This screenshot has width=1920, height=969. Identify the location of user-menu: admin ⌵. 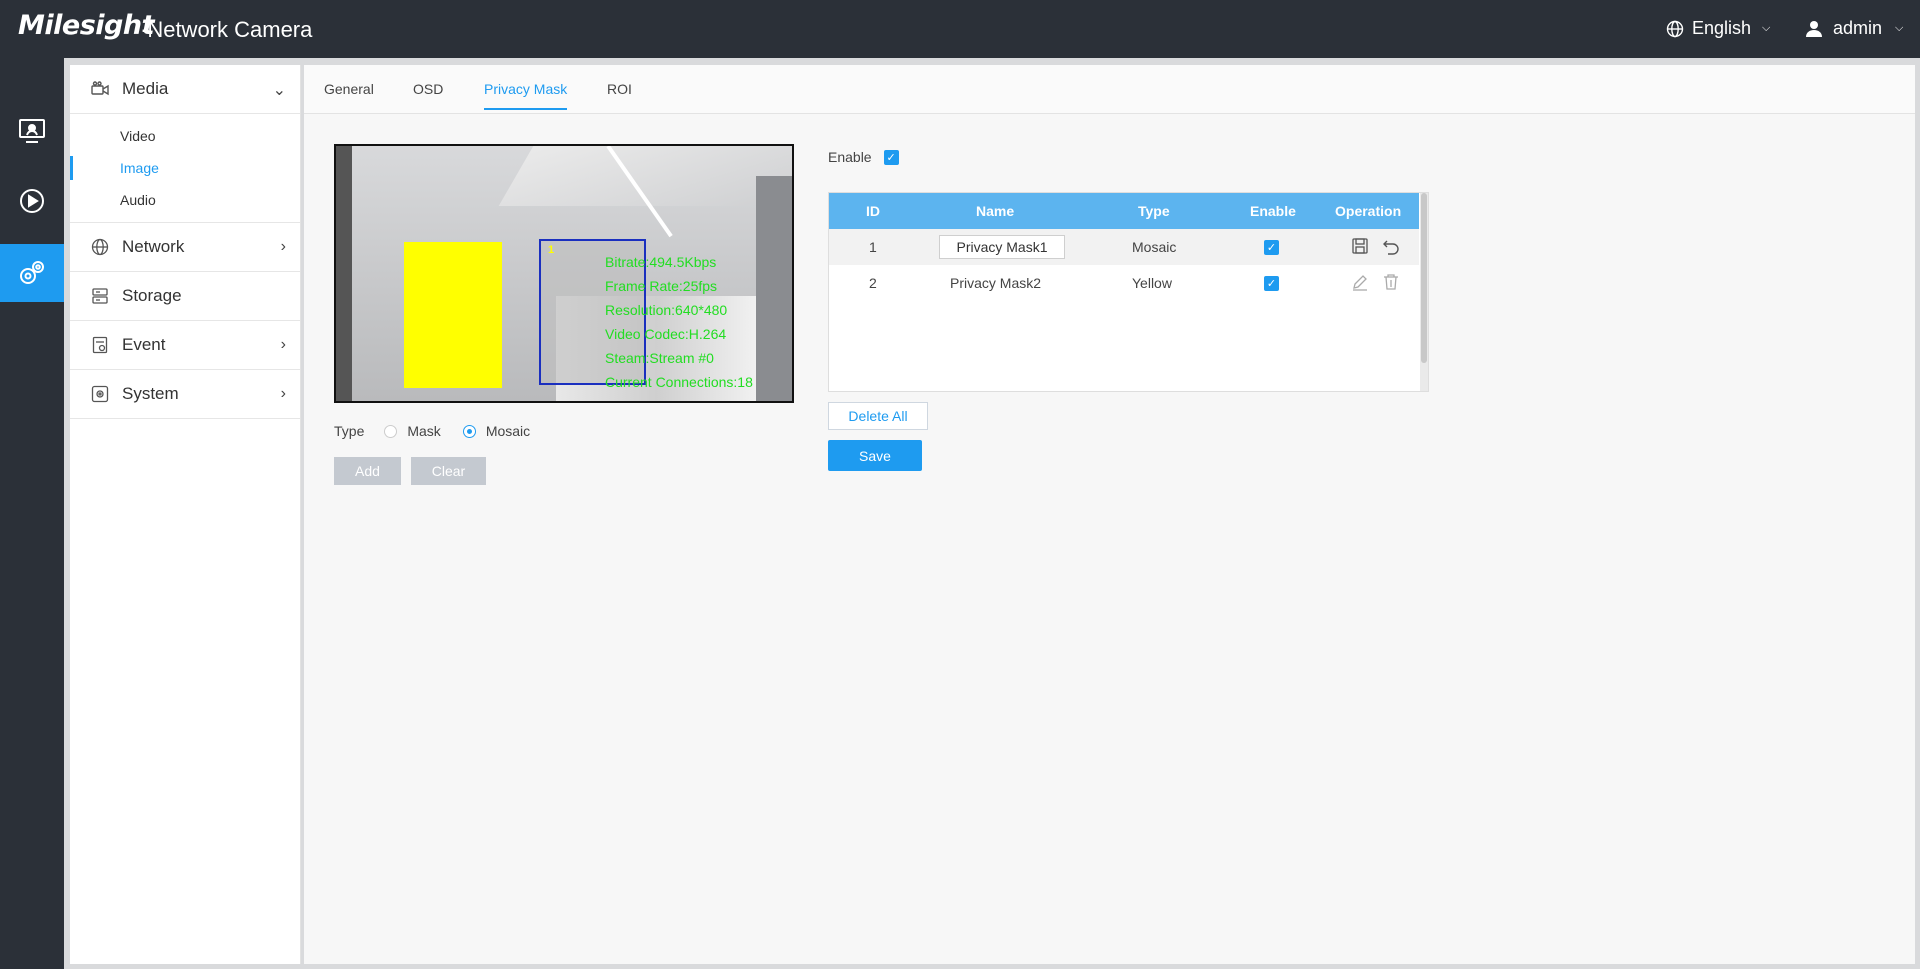
(1854, 28).